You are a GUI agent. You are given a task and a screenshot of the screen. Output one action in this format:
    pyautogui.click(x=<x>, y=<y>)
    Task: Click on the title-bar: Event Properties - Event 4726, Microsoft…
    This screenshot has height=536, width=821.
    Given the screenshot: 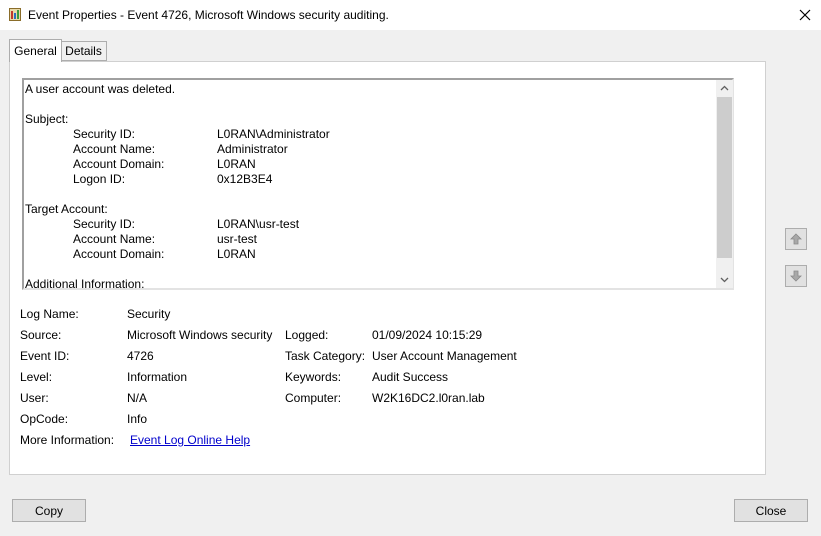 What is the action you would take?
    pyautogui.click(x=410, y=15)
    